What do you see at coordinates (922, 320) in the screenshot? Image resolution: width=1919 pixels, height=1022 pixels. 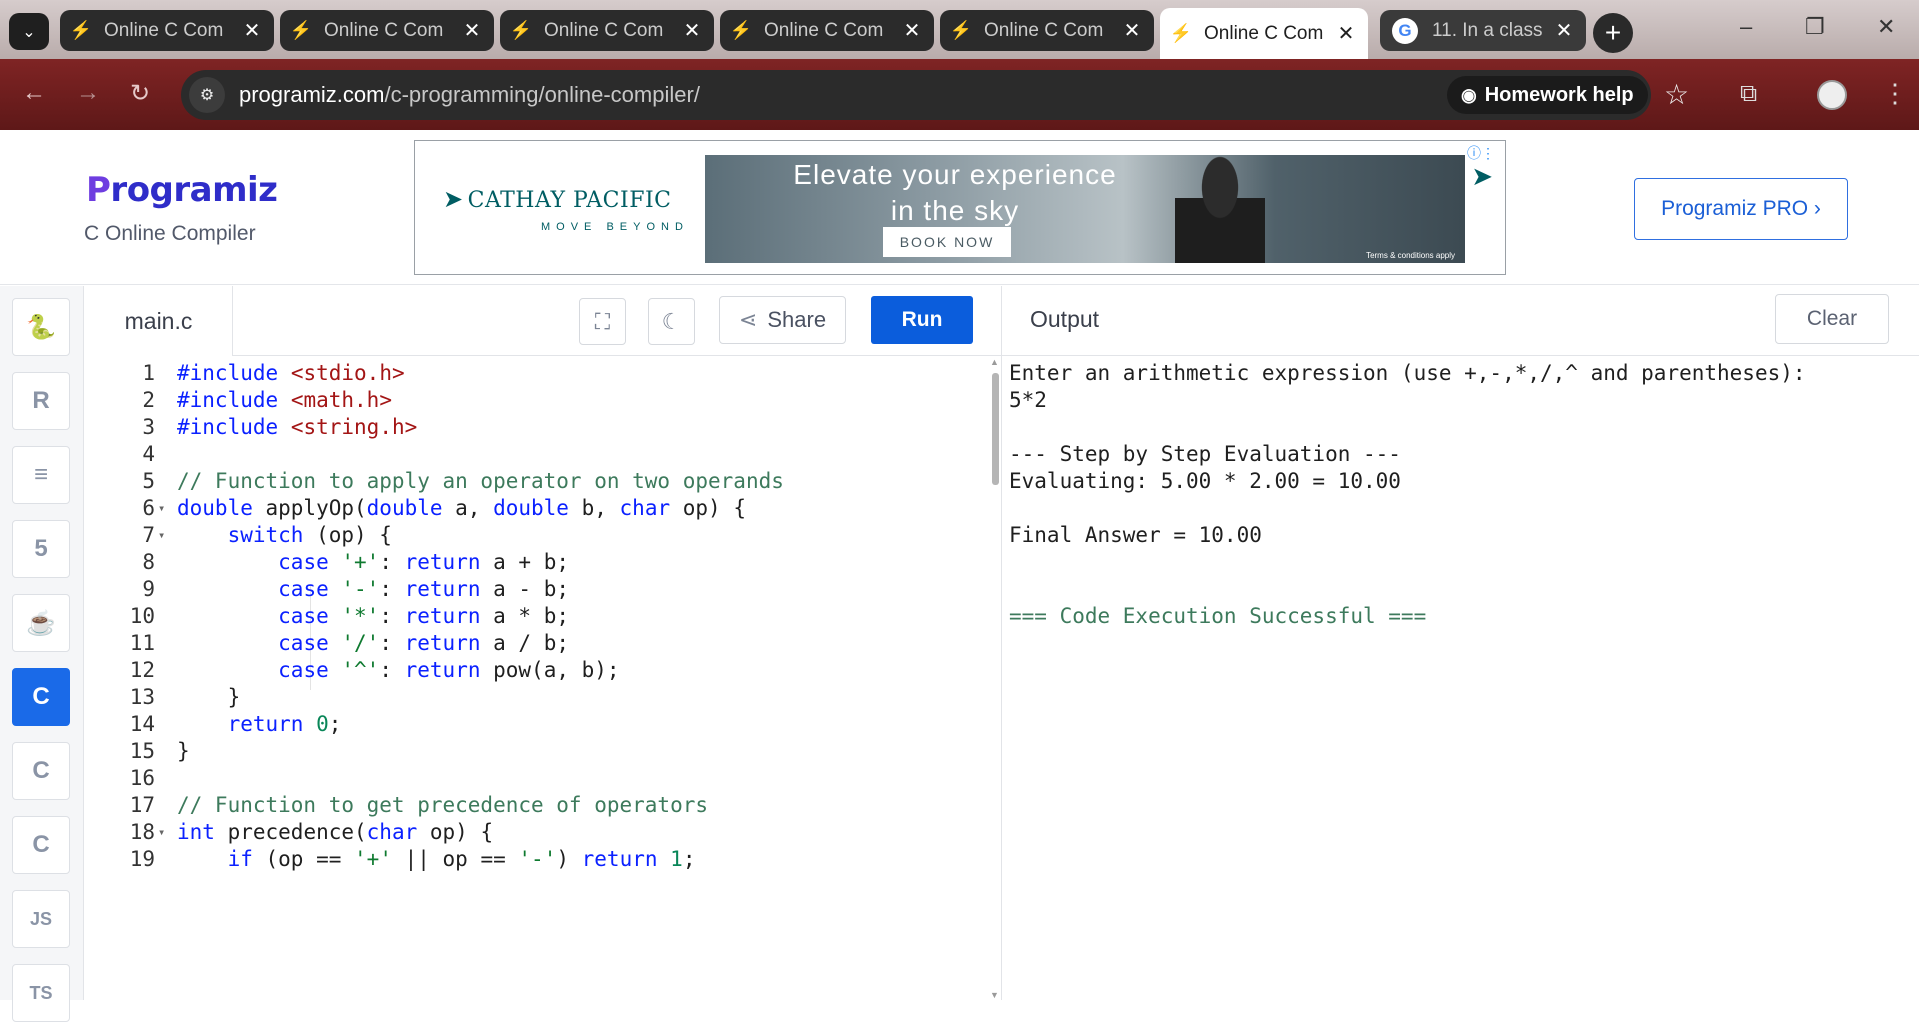 I see `run-button: Run` at bounding box center [922, 320].